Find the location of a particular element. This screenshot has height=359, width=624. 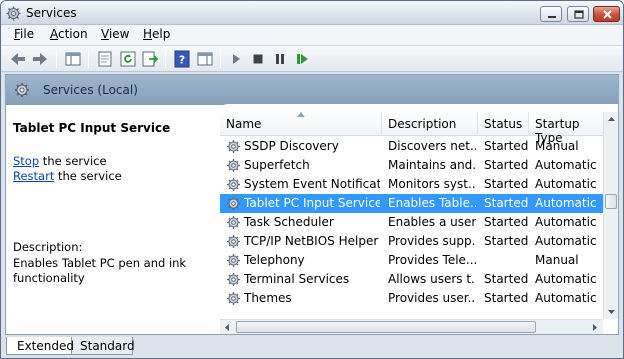

help-button: ? is located at coordinates (182, 59).